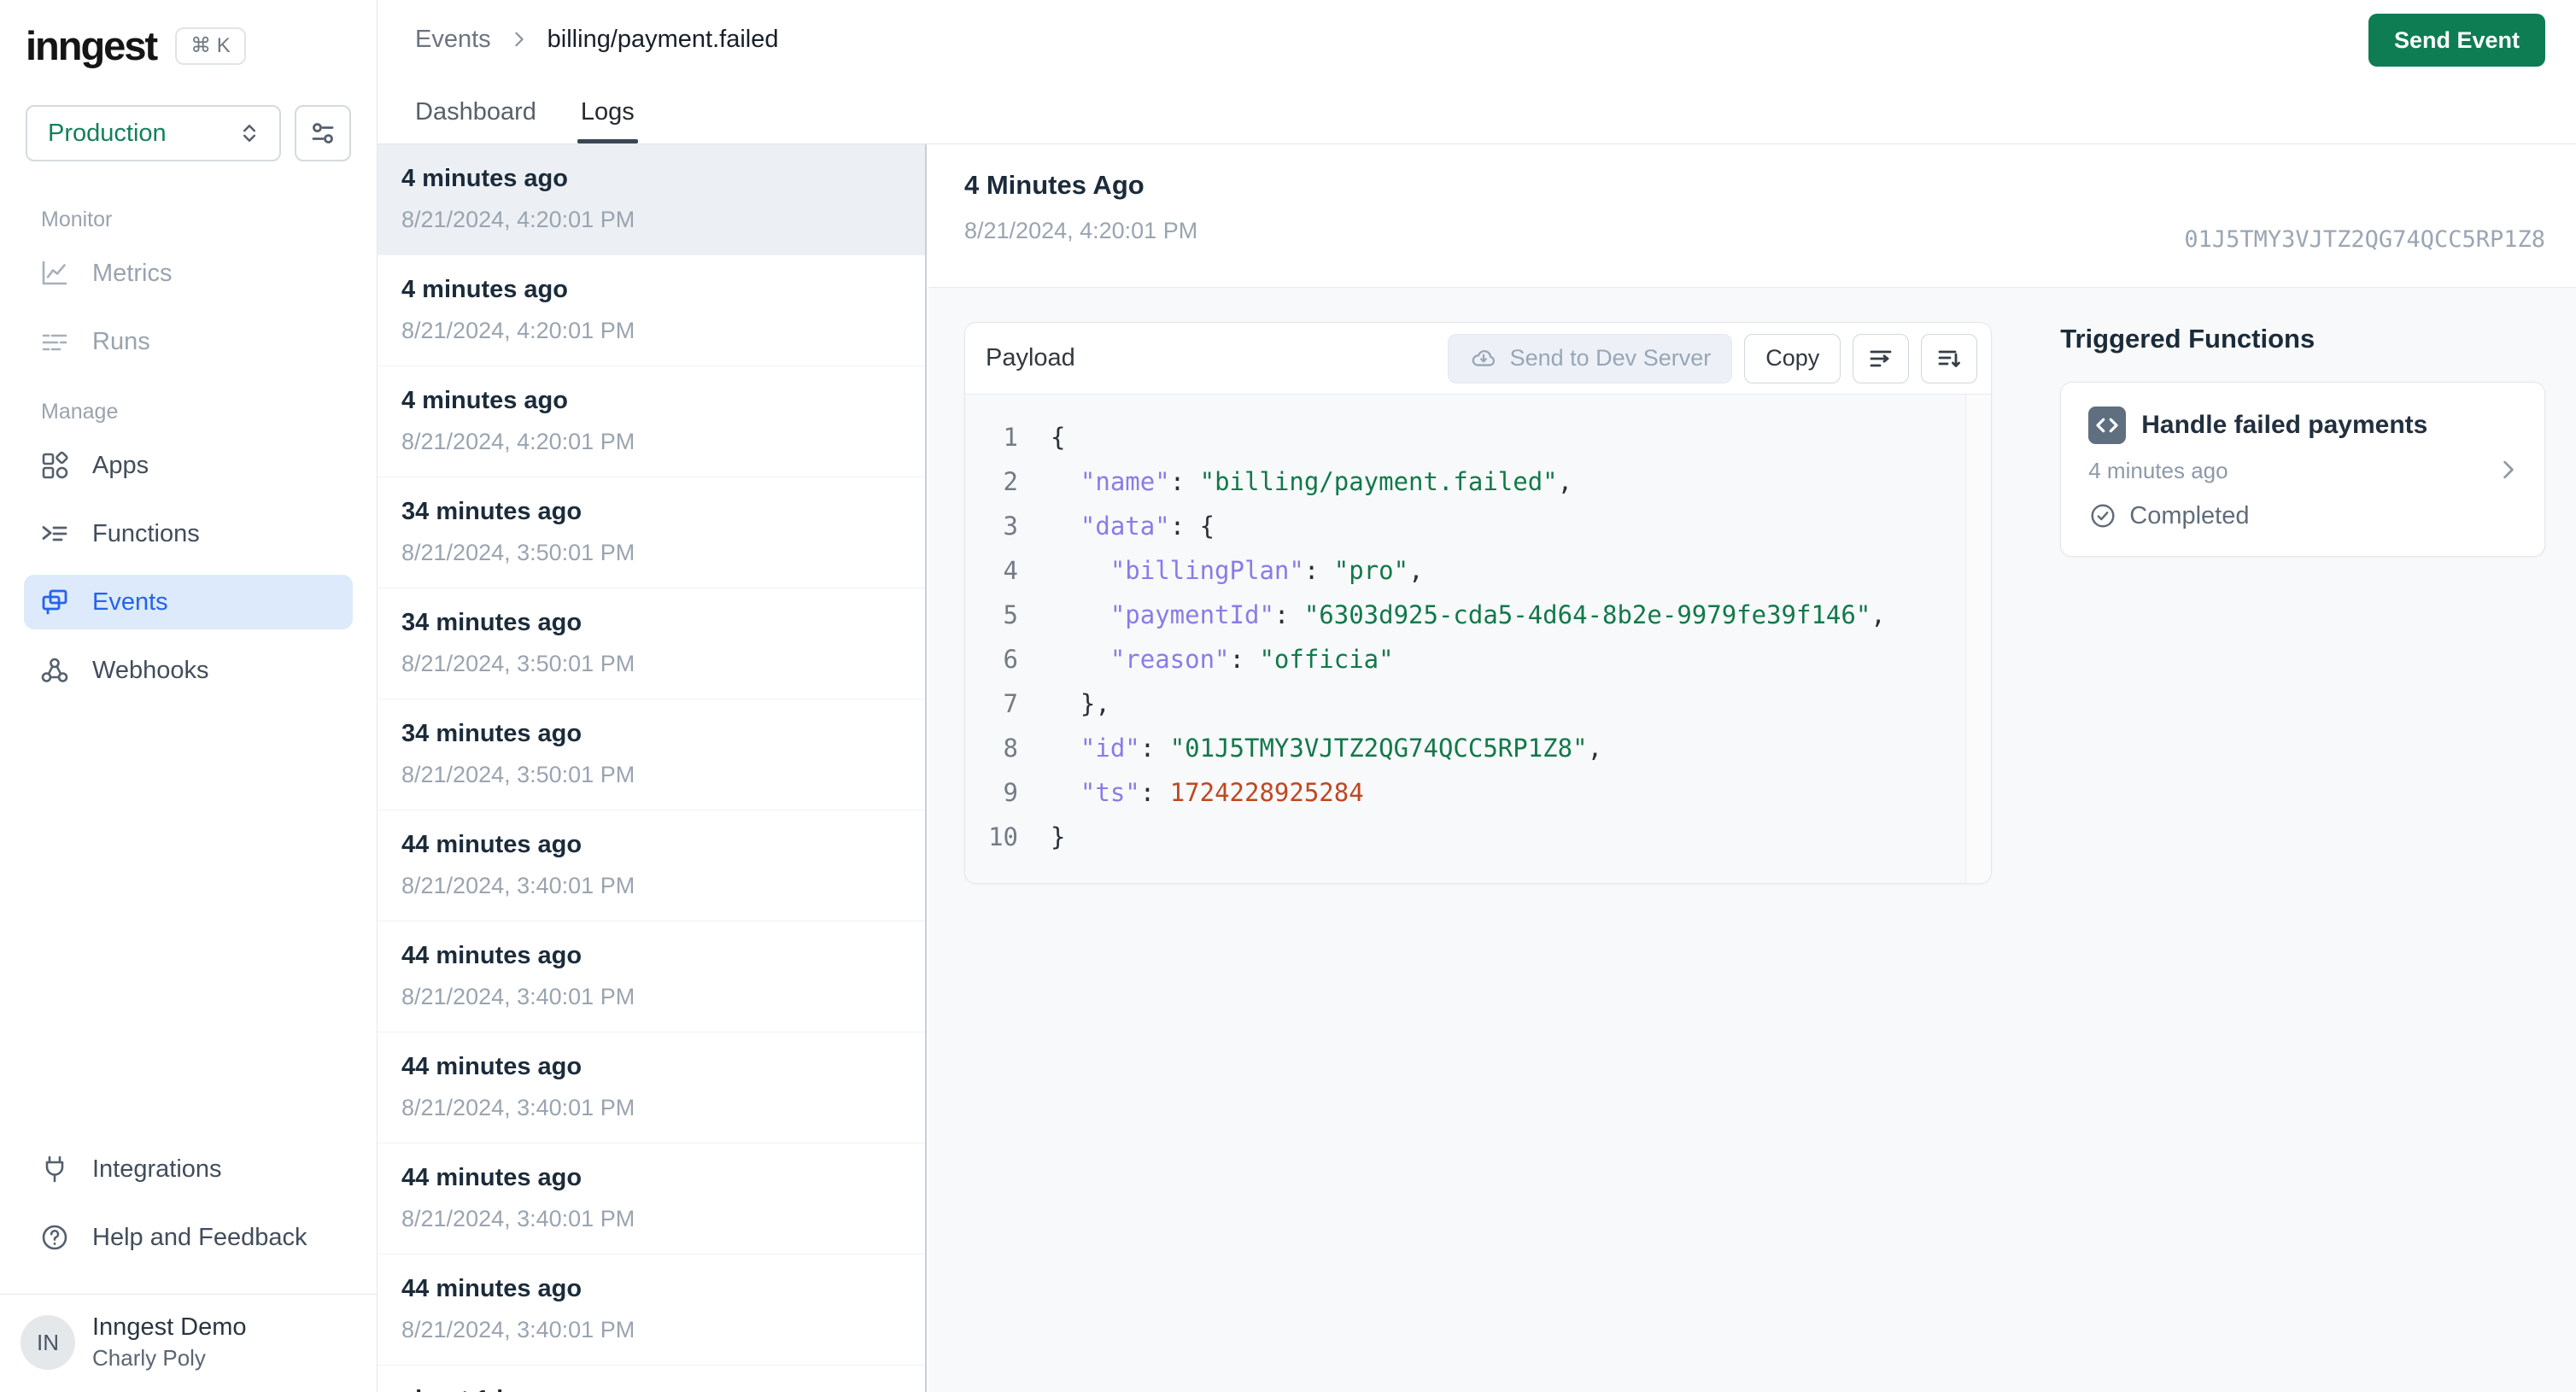 The height and width of the screenshot is (1392, 2576). Describe the element at coordinates (651, 1379) in the screenshot. I see `event-list-item: about 1 hour ago` at that location.